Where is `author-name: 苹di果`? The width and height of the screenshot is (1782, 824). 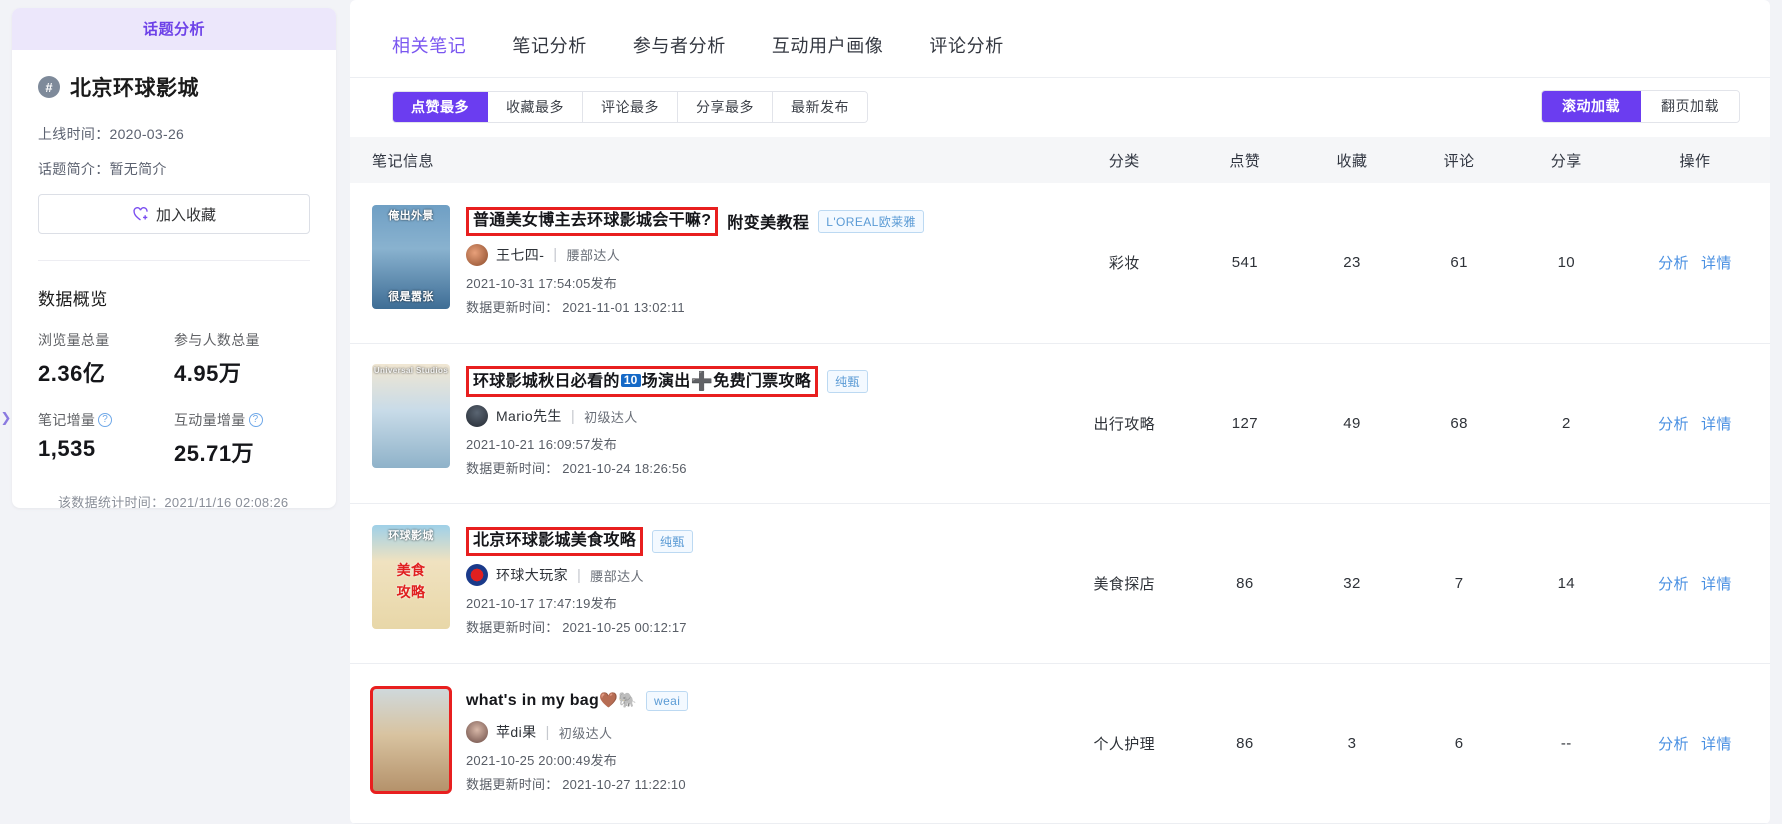 author-name: 苹di果 is located at coordinates (516, 732).